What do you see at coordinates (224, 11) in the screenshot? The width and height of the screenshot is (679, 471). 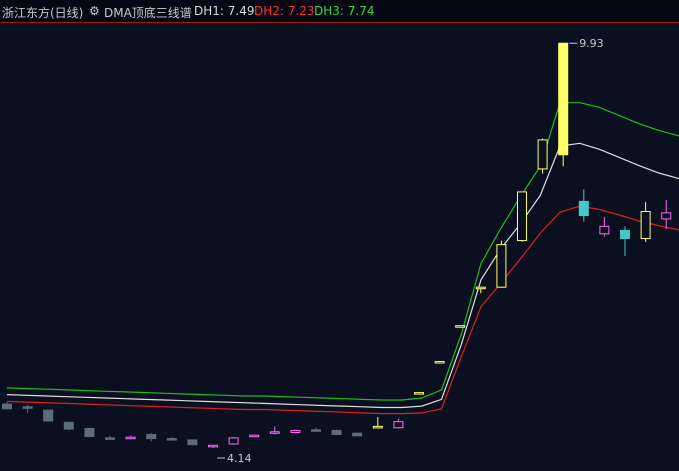 I see `dh1-value: DH1: 7.49` at bounding box center [224, 11].